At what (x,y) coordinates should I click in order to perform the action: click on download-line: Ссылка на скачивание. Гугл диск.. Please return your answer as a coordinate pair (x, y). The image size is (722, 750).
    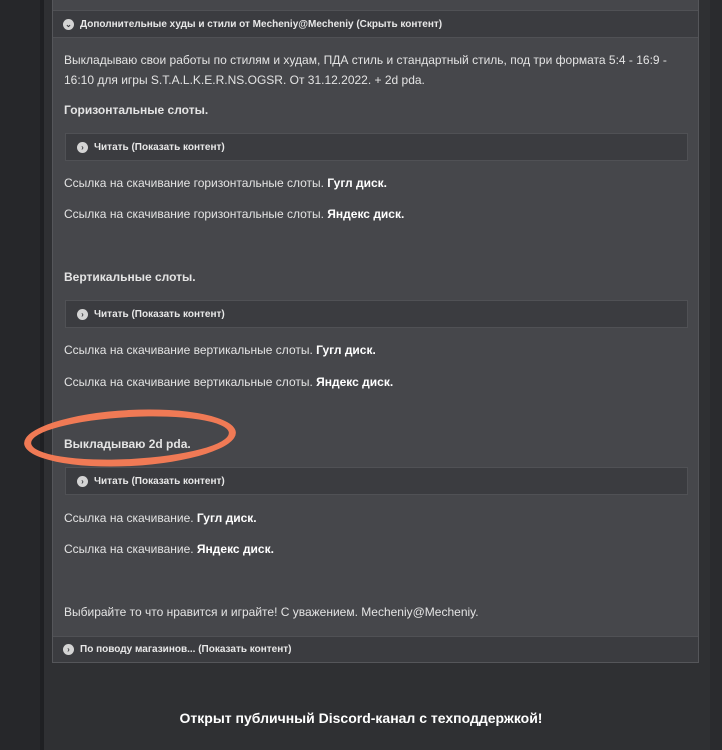
    Looking at the image, I should click on (160, 518).